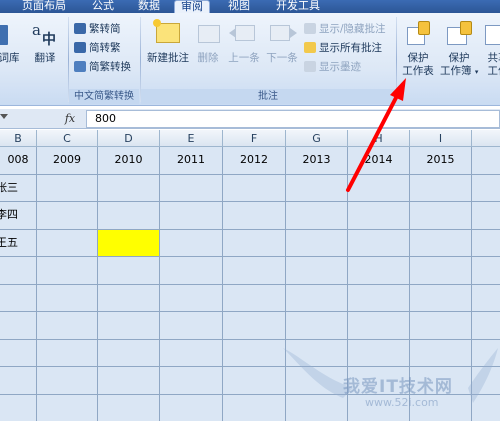  I want to click on column-header-d: D, so click(129, 138).